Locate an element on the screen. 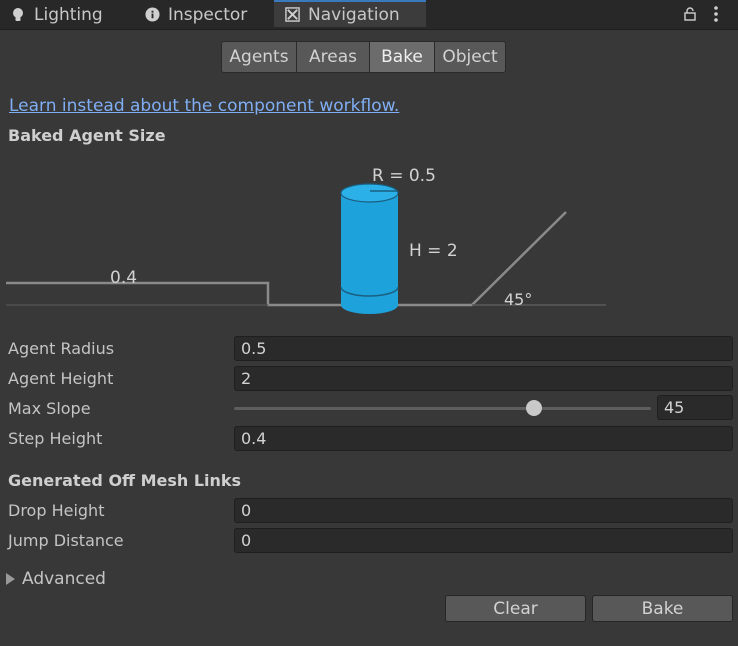  step-height-label: 0.4 is located at coordinates (123, 278).